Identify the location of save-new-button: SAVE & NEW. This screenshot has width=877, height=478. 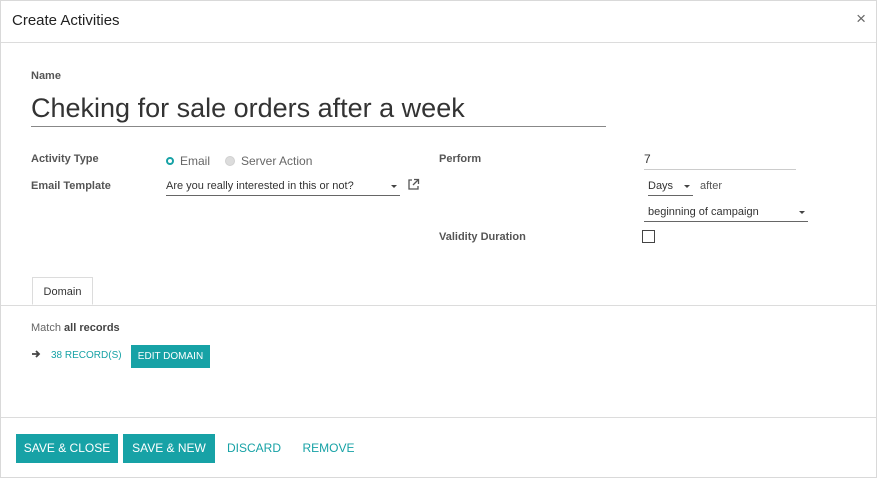
(169, 448).